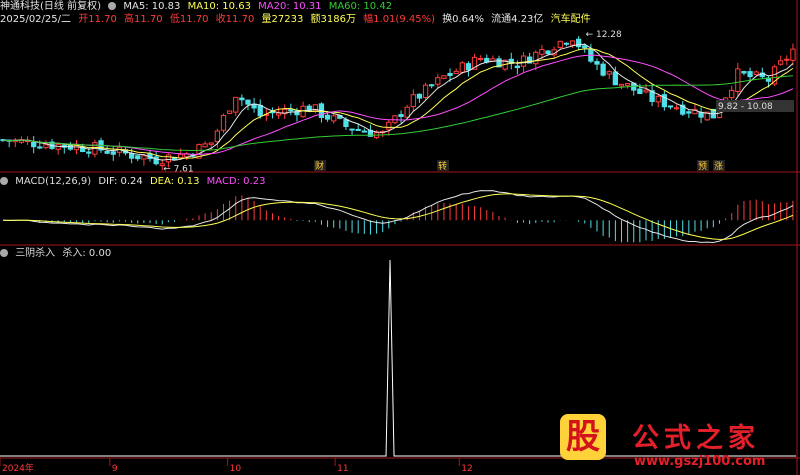  Describe the element at coordinates (53, 181) in the screenshot. I see `macd-title: MACD(12,26,9)` at that location.